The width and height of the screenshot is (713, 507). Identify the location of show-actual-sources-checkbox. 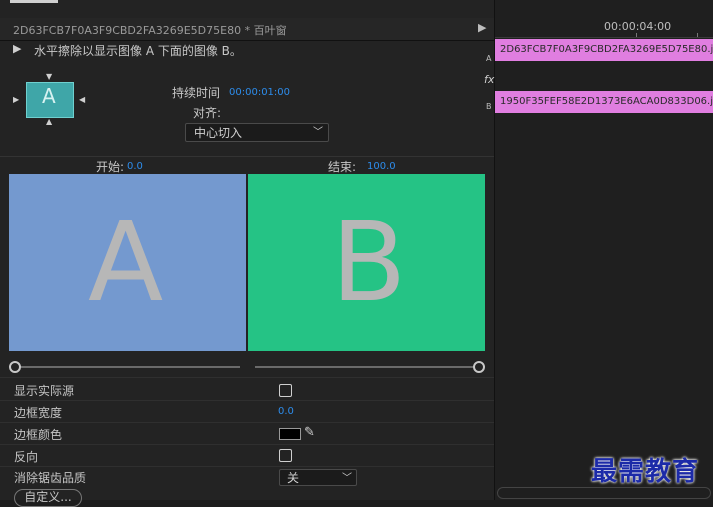
(285, 390).